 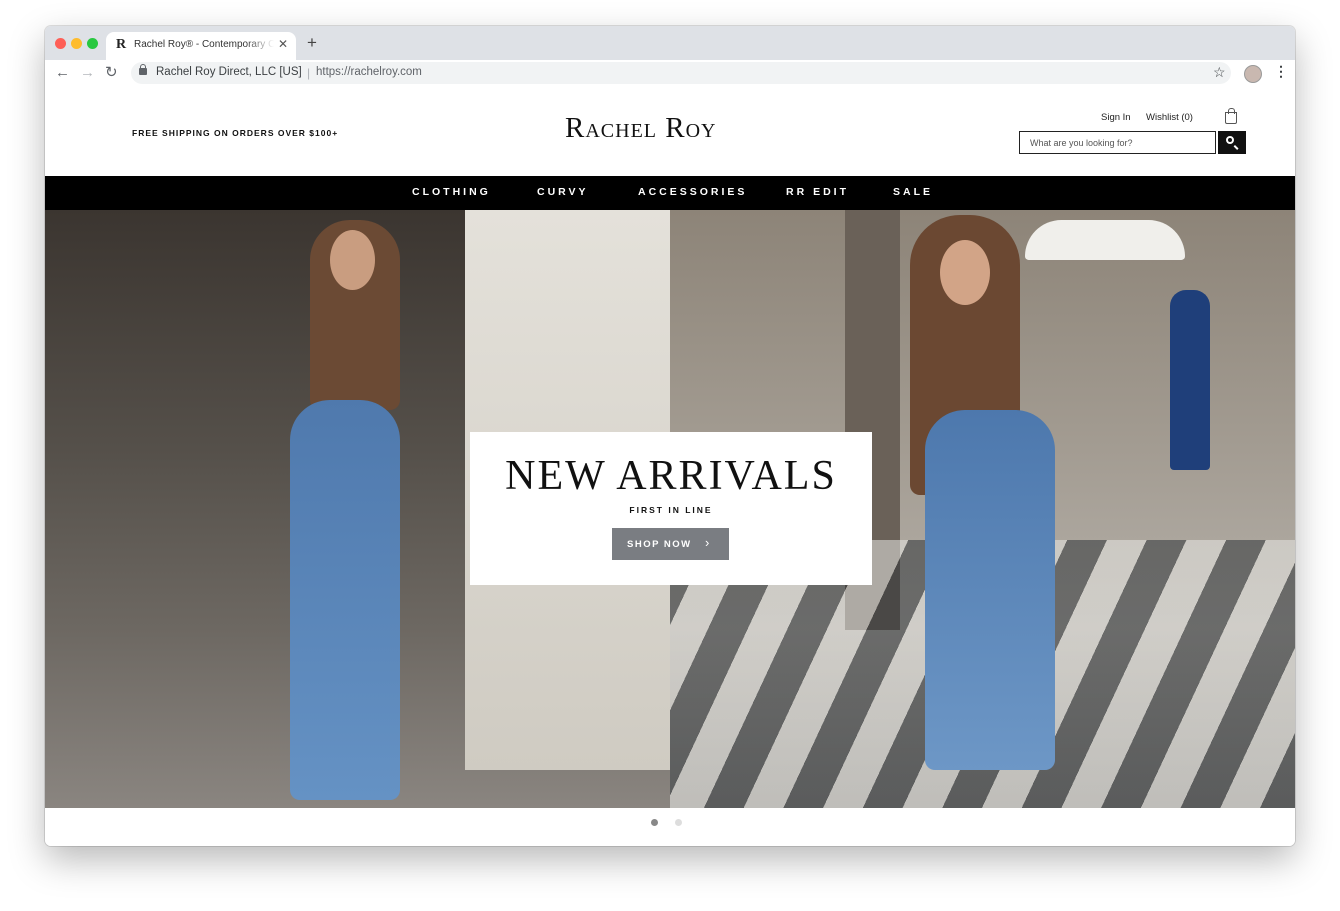 I want to click on close-window-button, so click(x=60, y=43).